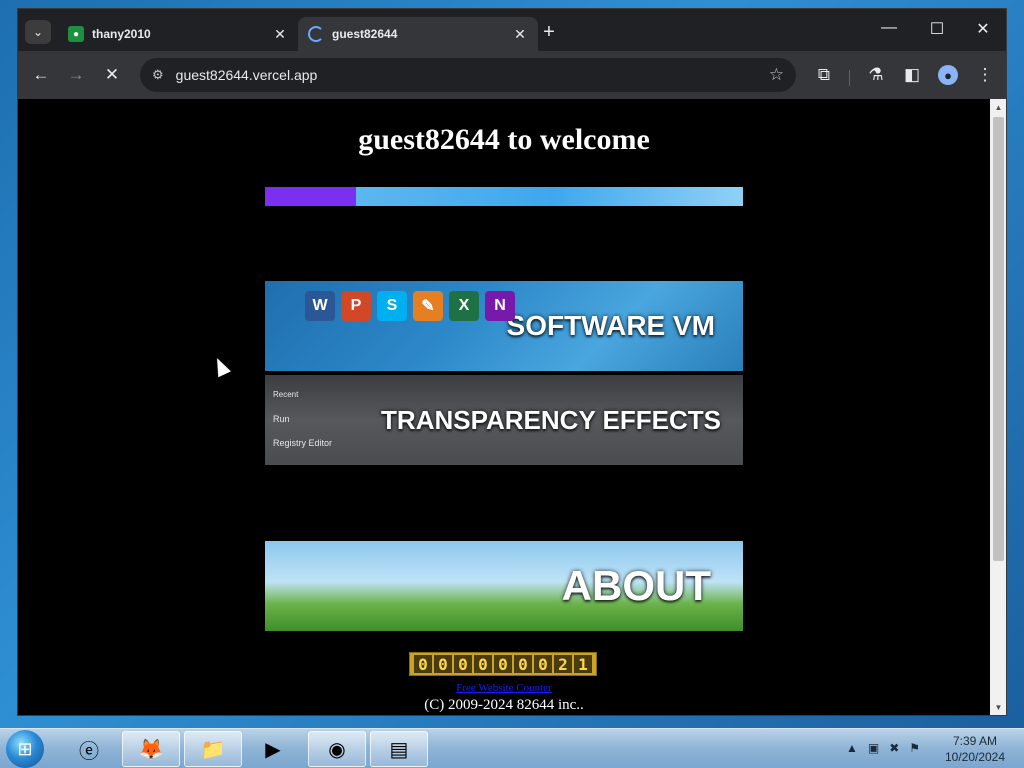 This screenshot has width=1024, height=768. Describe the element at coordinates (889, 28) in the screenshot. I see `minimize-button: —` at that location.